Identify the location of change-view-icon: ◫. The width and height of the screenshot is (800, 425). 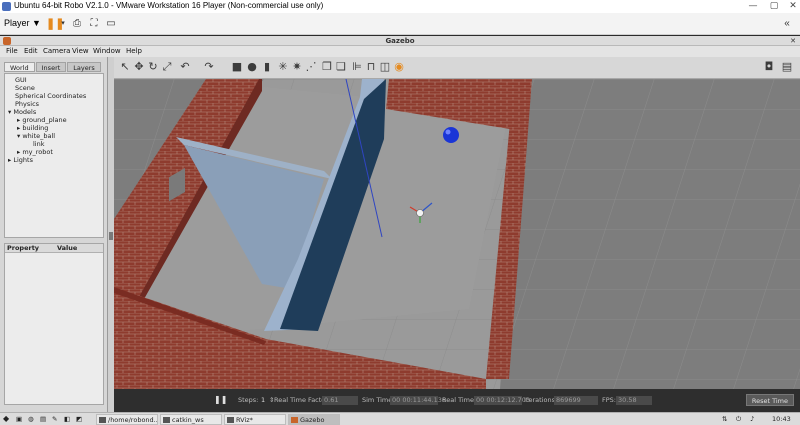
(385, 67).